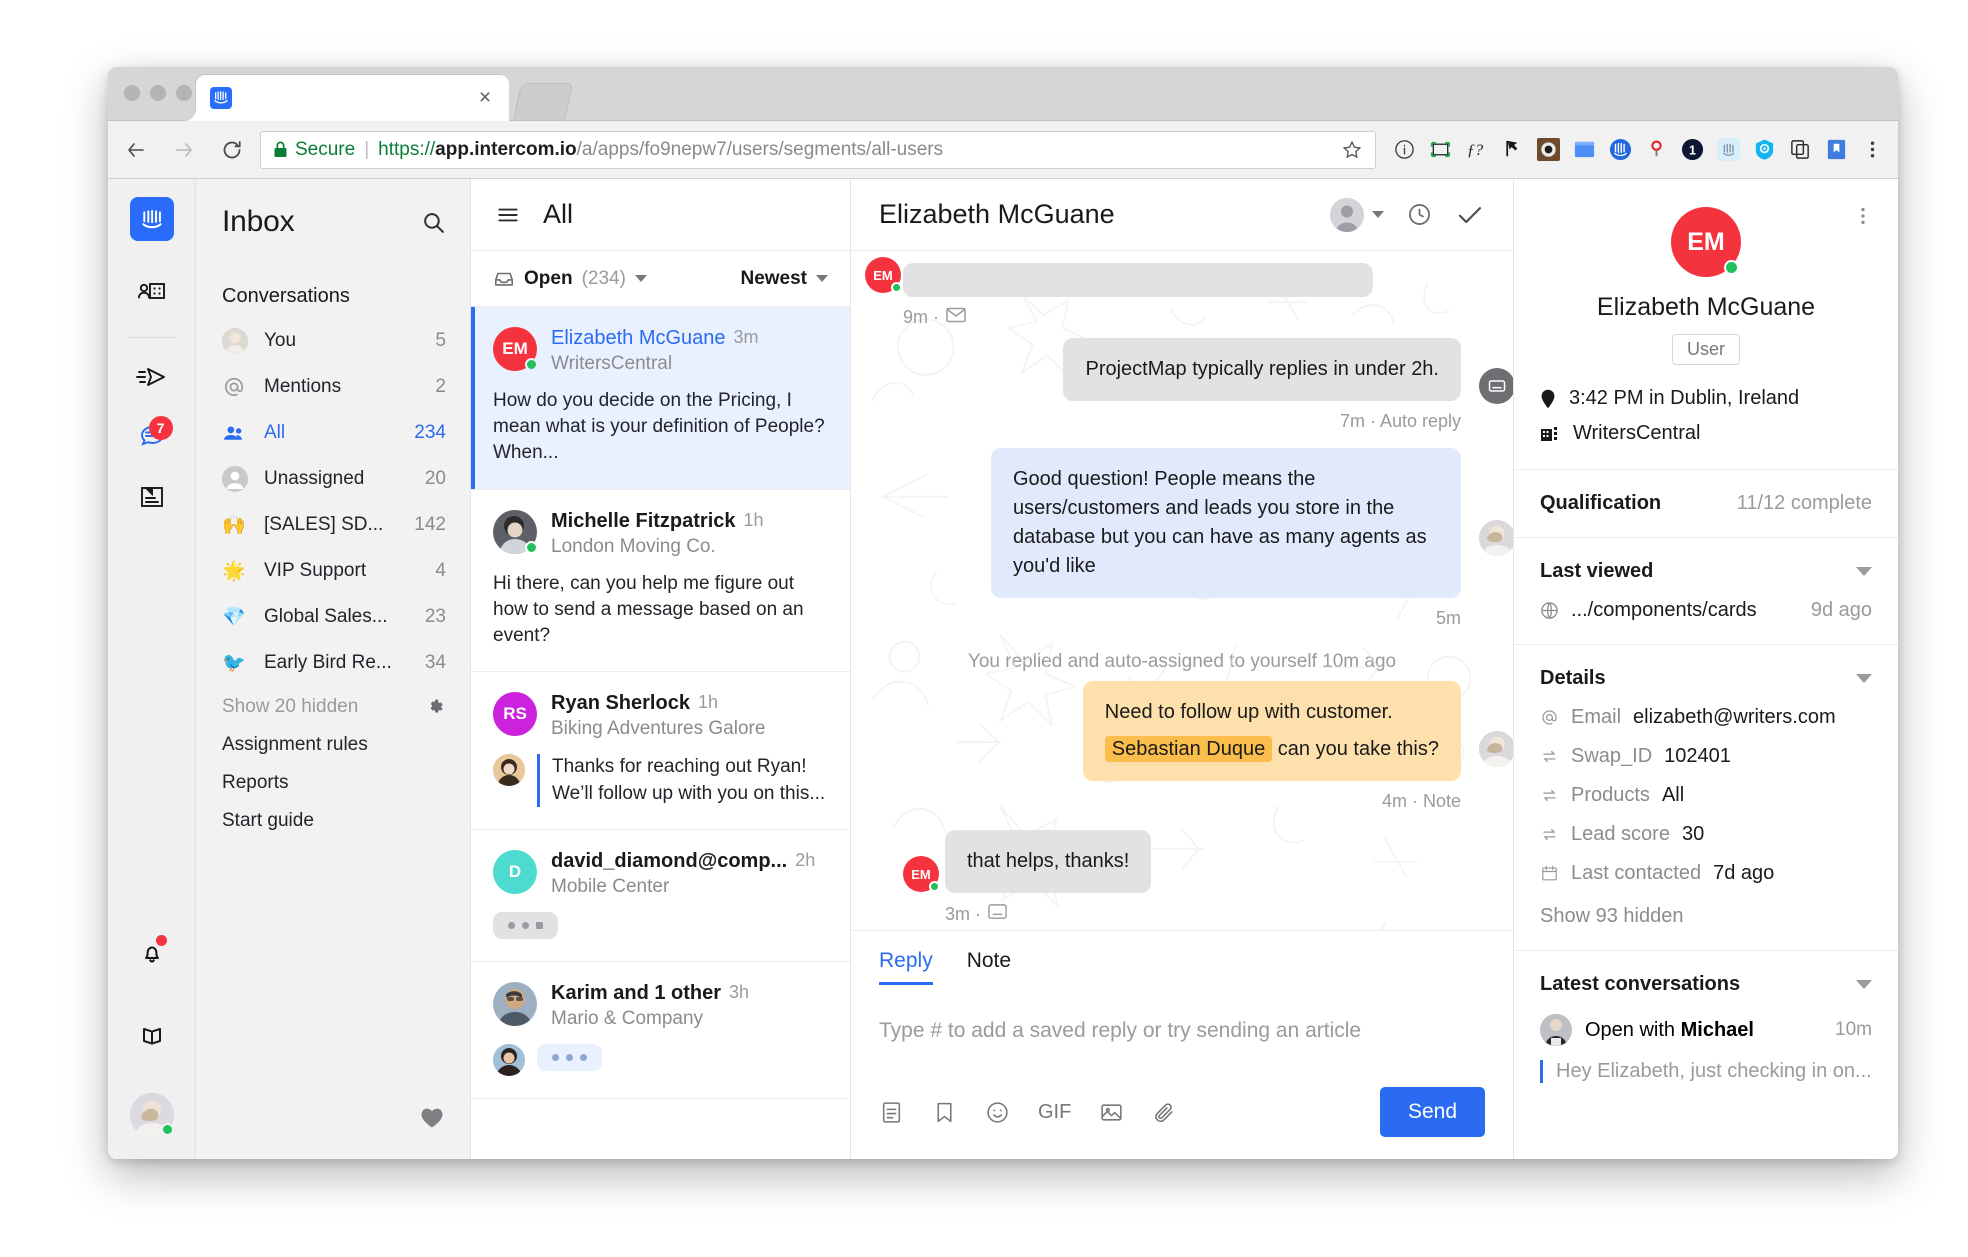 Image resolution: width=1968 pixels, height=1257 pixels. I want to click on nav-link-assignment-rules: Assignment rules, so click(333, 737).